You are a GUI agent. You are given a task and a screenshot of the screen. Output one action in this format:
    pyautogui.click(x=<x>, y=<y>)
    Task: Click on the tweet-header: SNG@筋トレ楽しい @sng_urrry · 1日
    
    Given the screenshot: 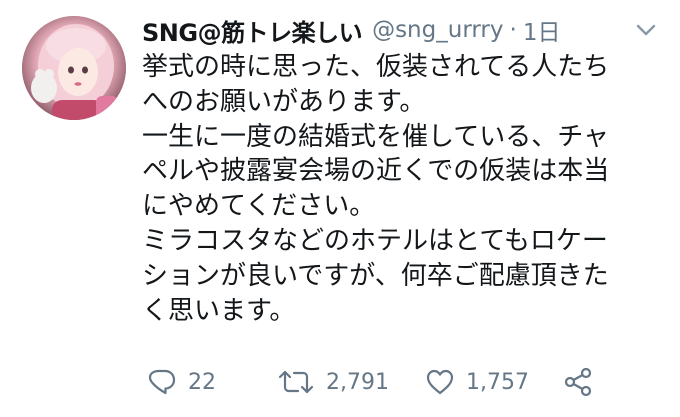 What is the action you would take?
    pyautogui.click(x=351, y=30)
    